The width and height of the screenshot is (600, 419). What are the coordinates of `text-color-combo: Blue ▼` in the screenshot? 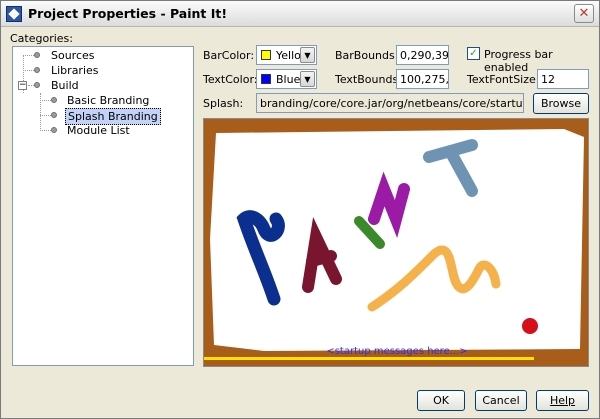 It's located at (286, 79).